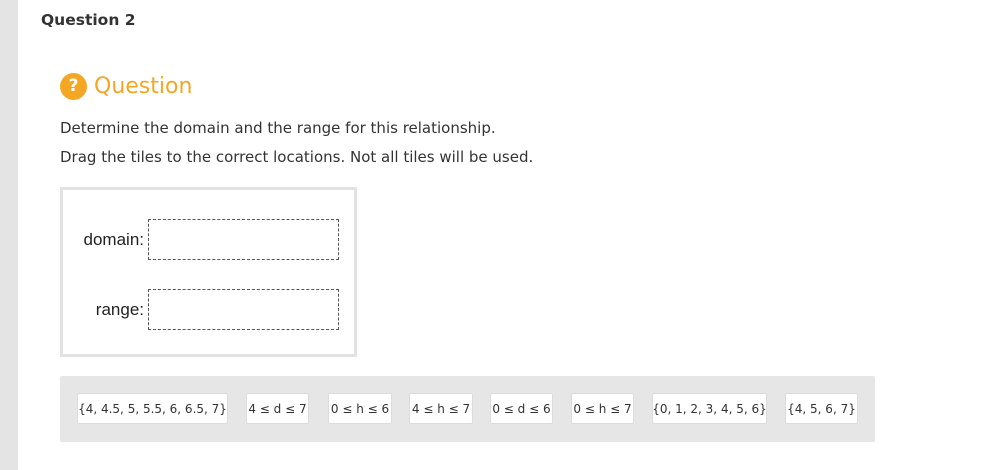  Describe the element at coordinates (243, 239) in the screenshot. I see `domain-drop-zone` at that location.